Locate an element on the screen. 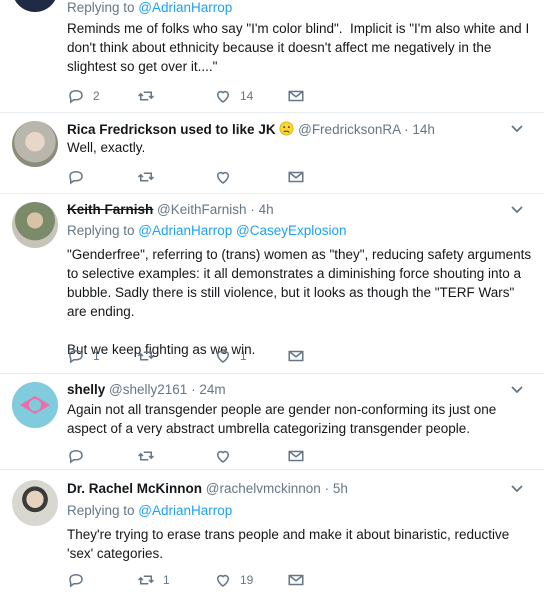 The height and width of the screenshot is (600, 544). user-handle: @shelly2161 is located at coordinates (148, 389).